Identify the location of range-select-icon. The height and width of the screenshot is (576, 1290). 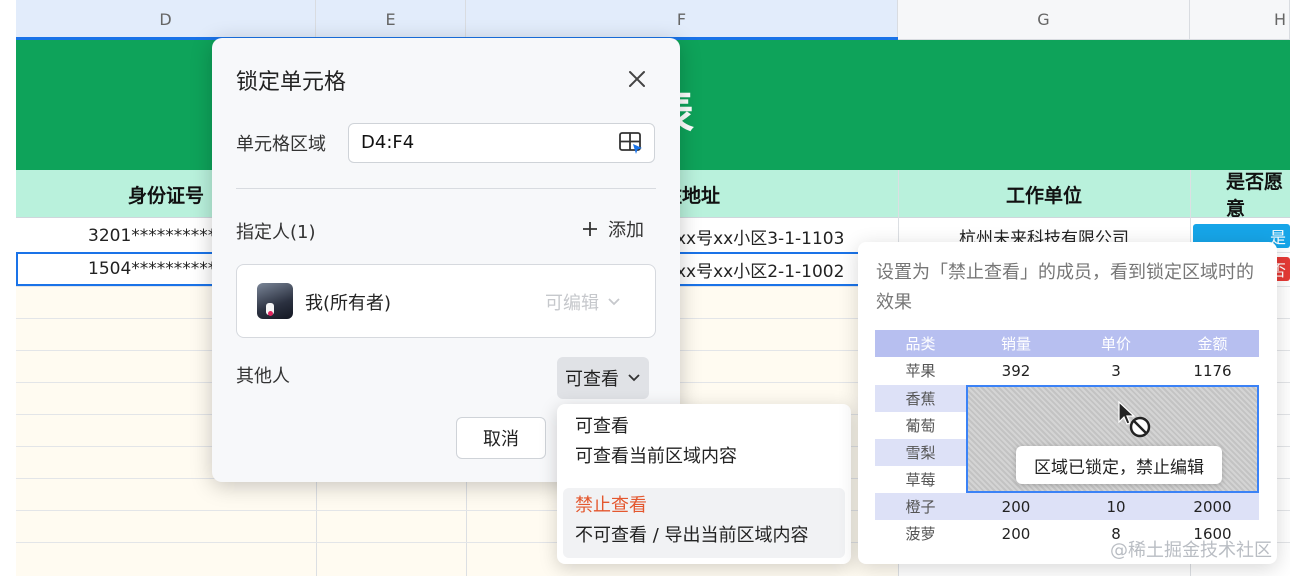
(631, 143).